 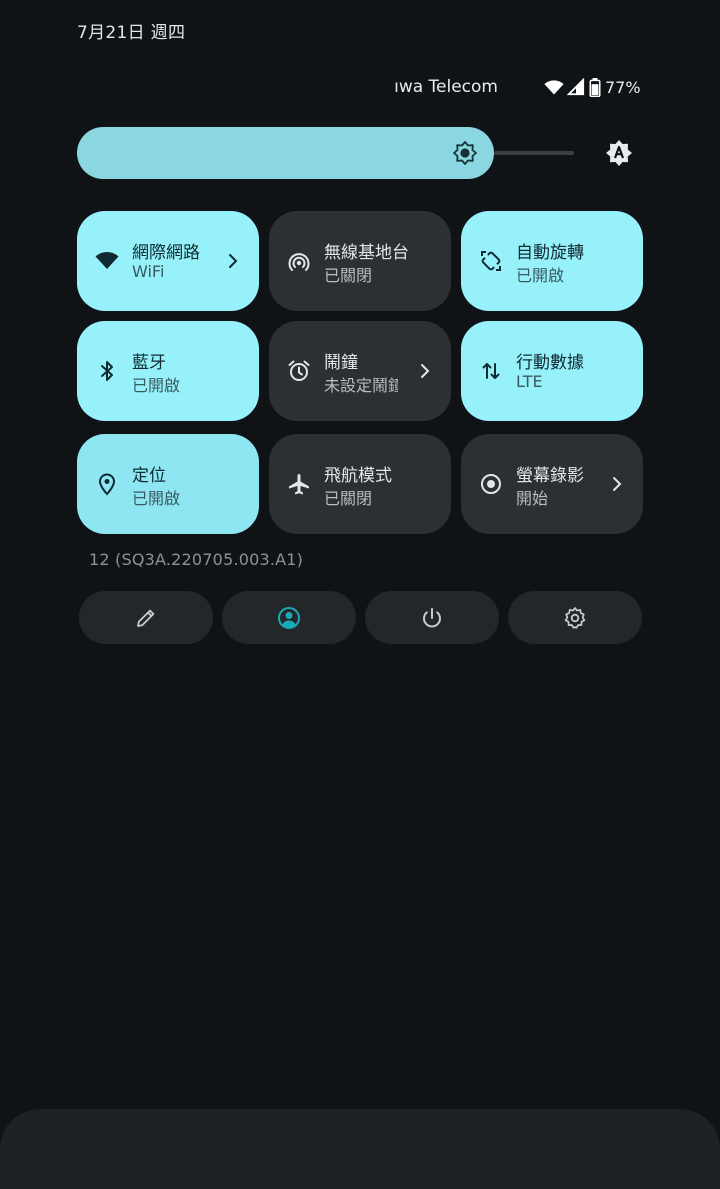 I want to click on tile-status: LTE, so click(x=529, y=381).